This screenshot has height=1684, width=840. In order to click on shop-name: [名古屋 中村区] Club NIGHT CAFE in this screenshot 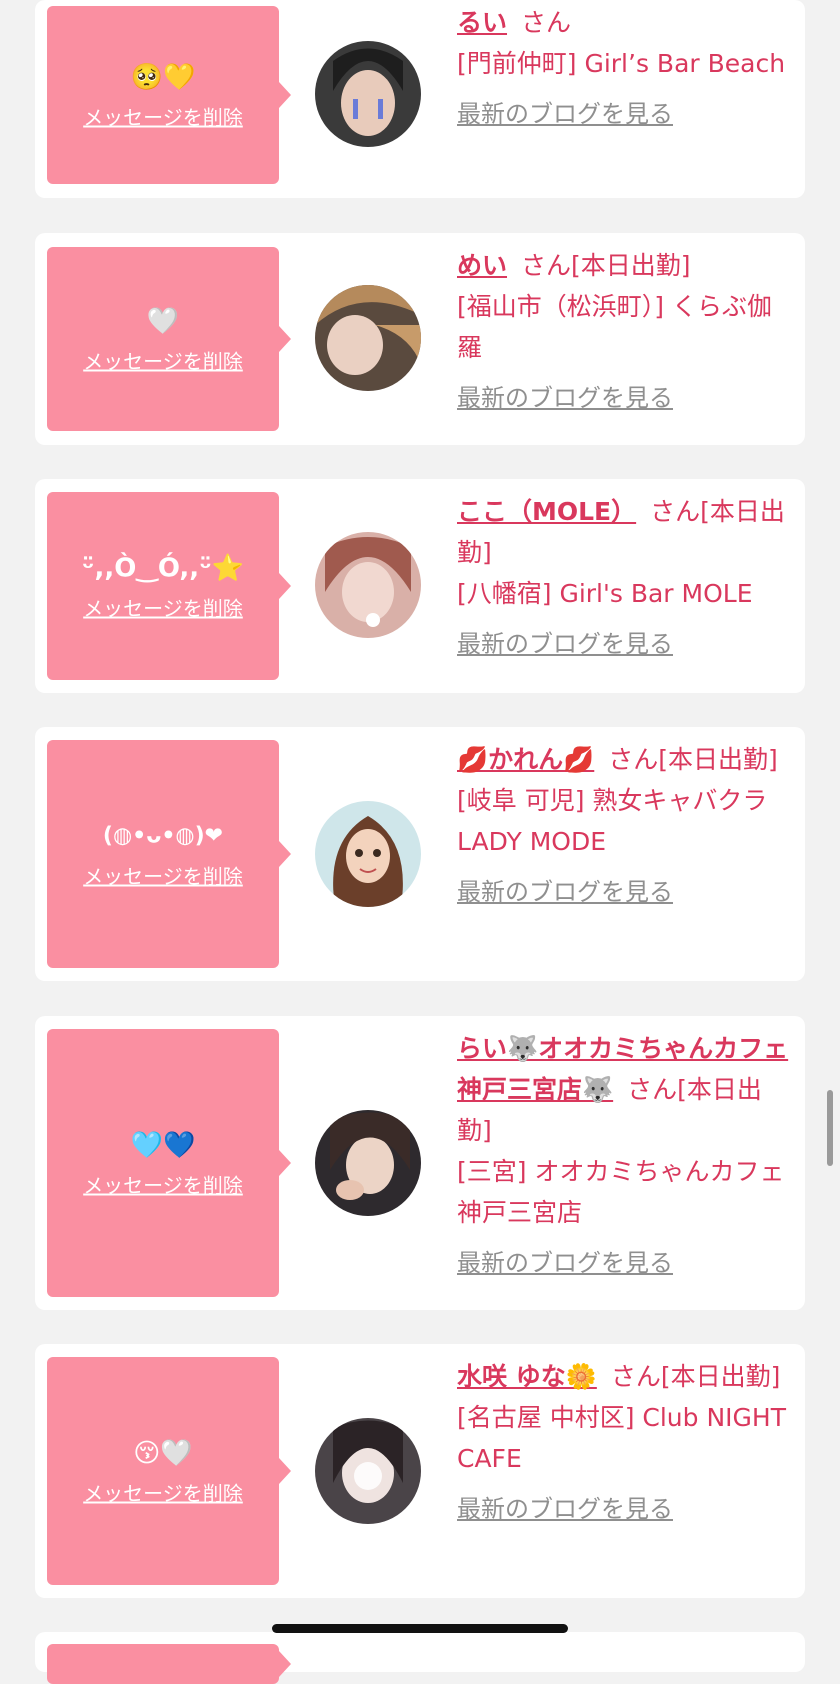, I will do `click(621, 1438)`.